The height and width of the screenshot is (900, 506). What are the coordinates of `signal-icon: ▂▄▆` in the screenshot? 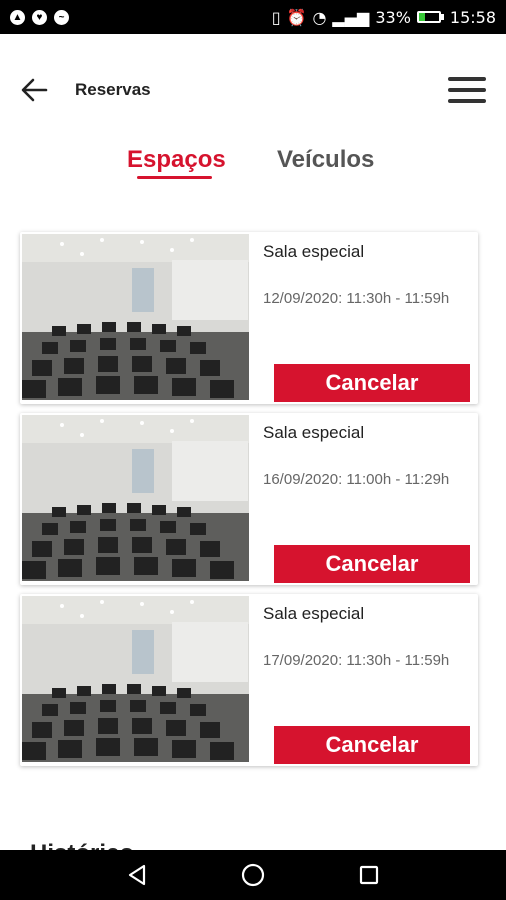 It's located at (351, 17).